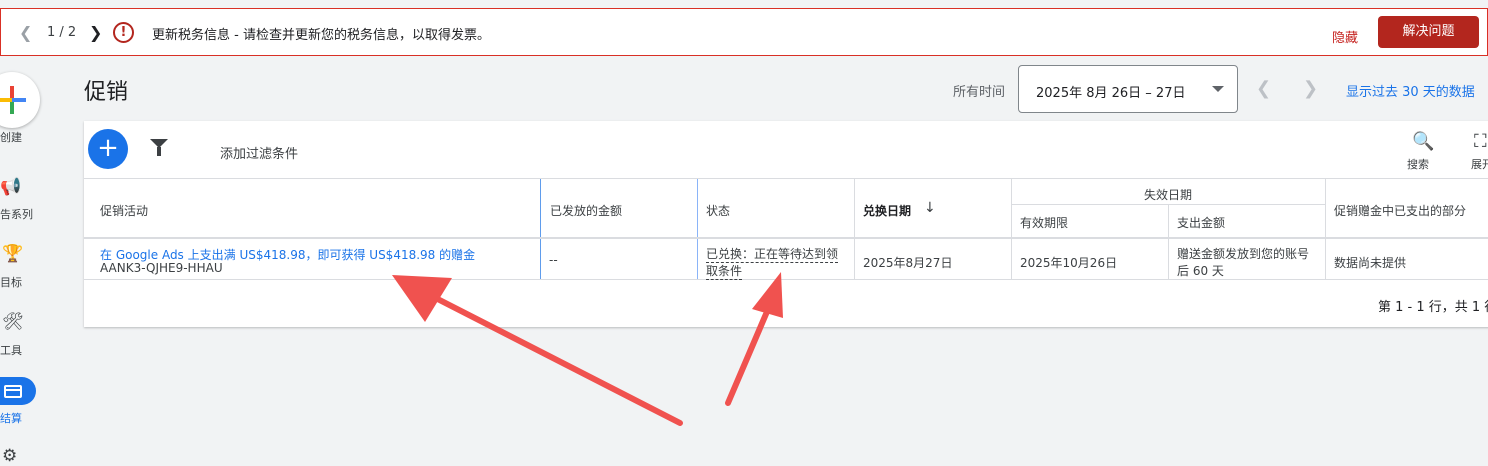 Image resolution: width=1488 pixels, height=466 pixels. Describe the element at coordinates (18, 391) in the screenshot. I see `billing-card-icon` at that location.